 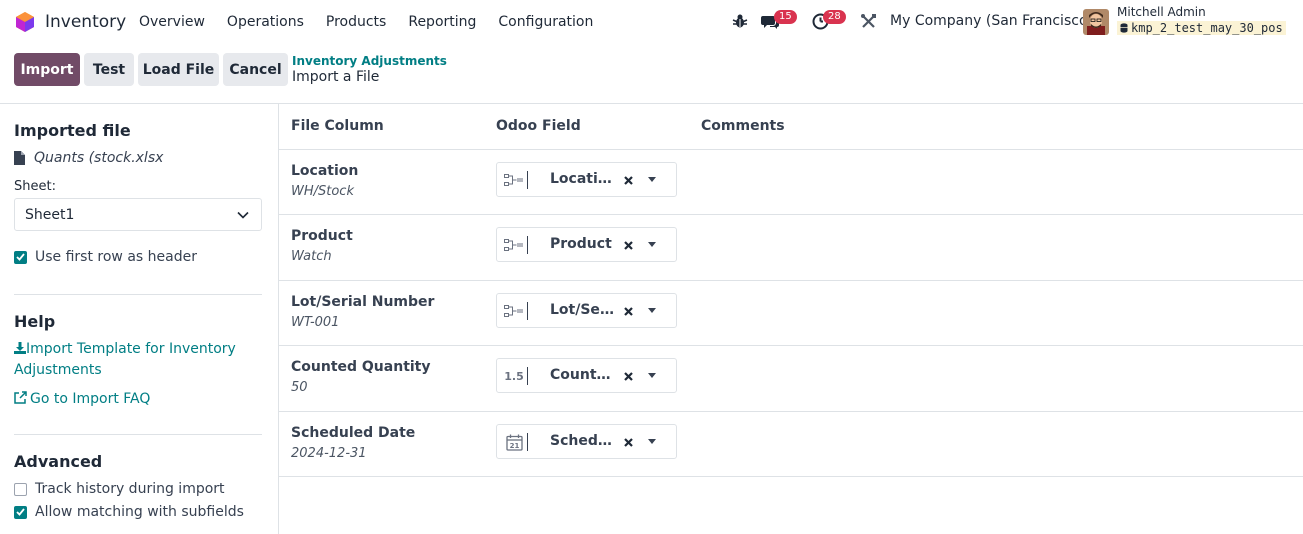 What do you see at coordinates (740, 21) in the screenshot?
I see `debug-bug-icon` at bounding box center [740, 21].